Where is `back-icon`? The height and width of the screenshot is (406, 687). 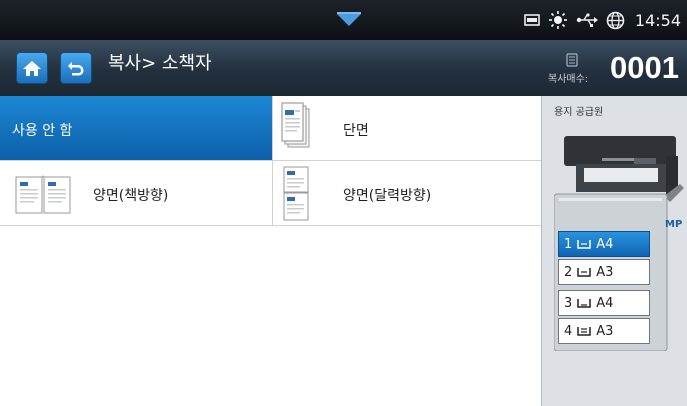 back-icon is located at coordinates (76, 69).